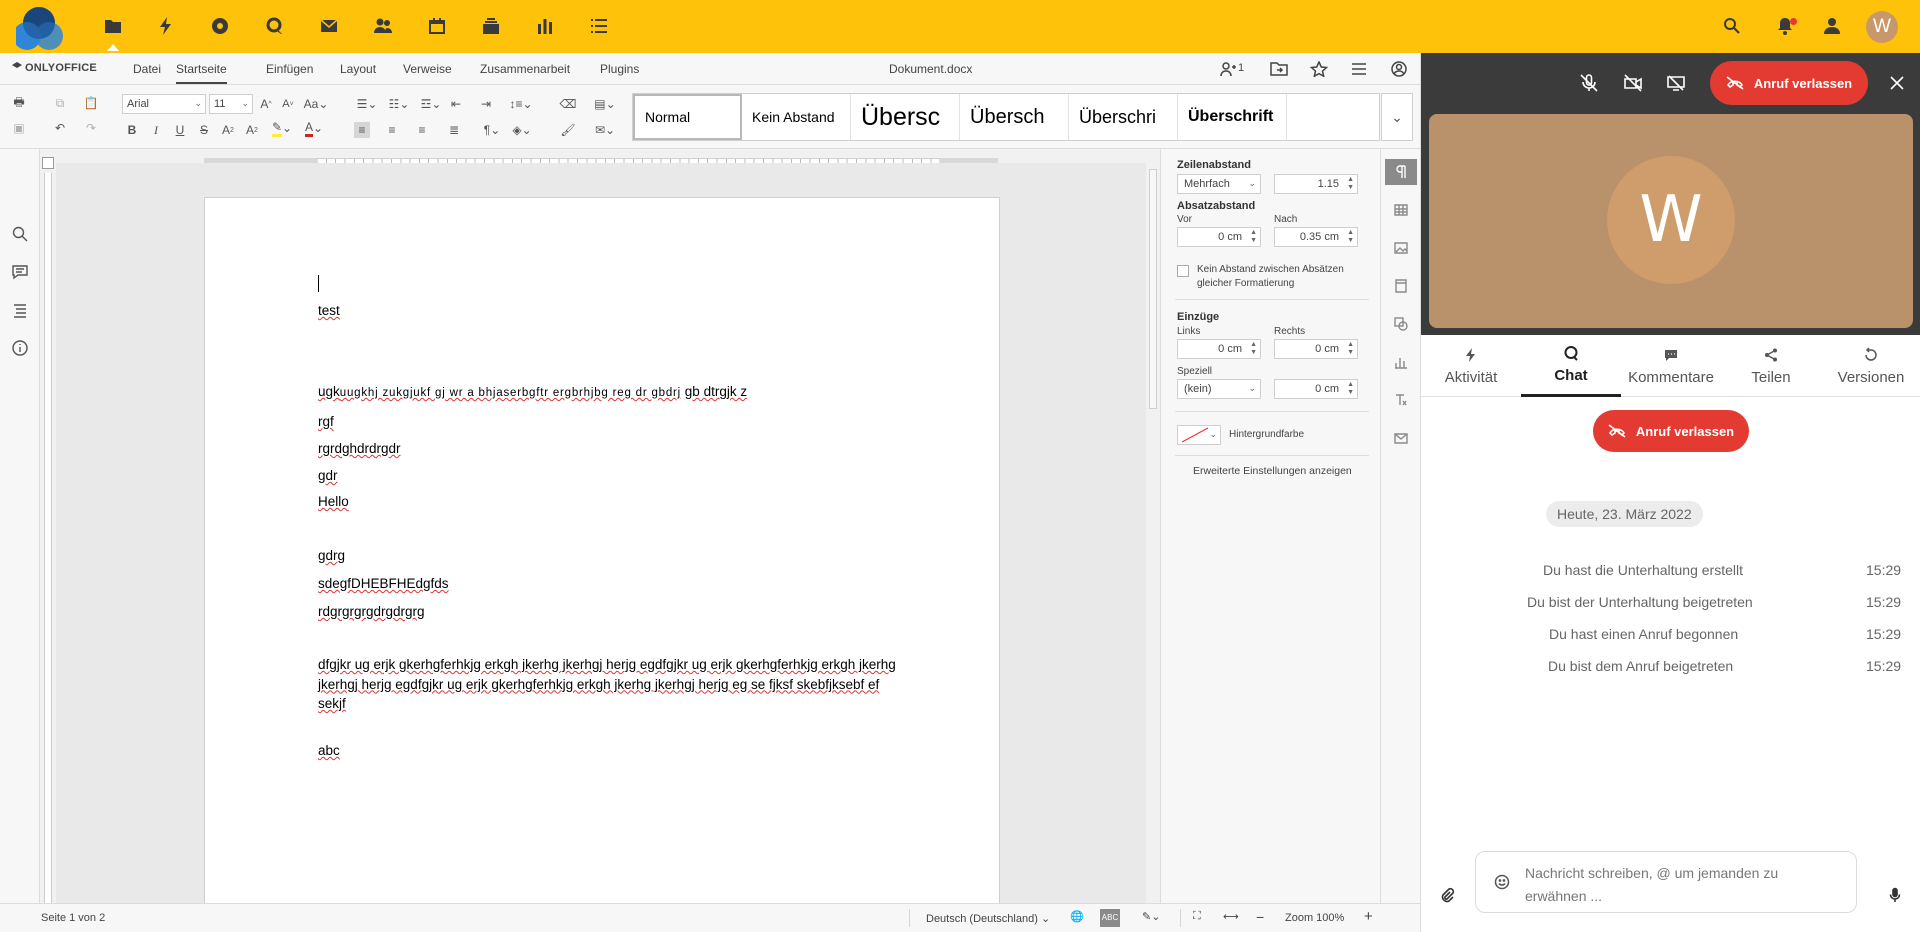  What do you see at coordinates (392, 130) in the screenshot?
I see `align-center-icon: ≡` at bounding box center [392, 130].